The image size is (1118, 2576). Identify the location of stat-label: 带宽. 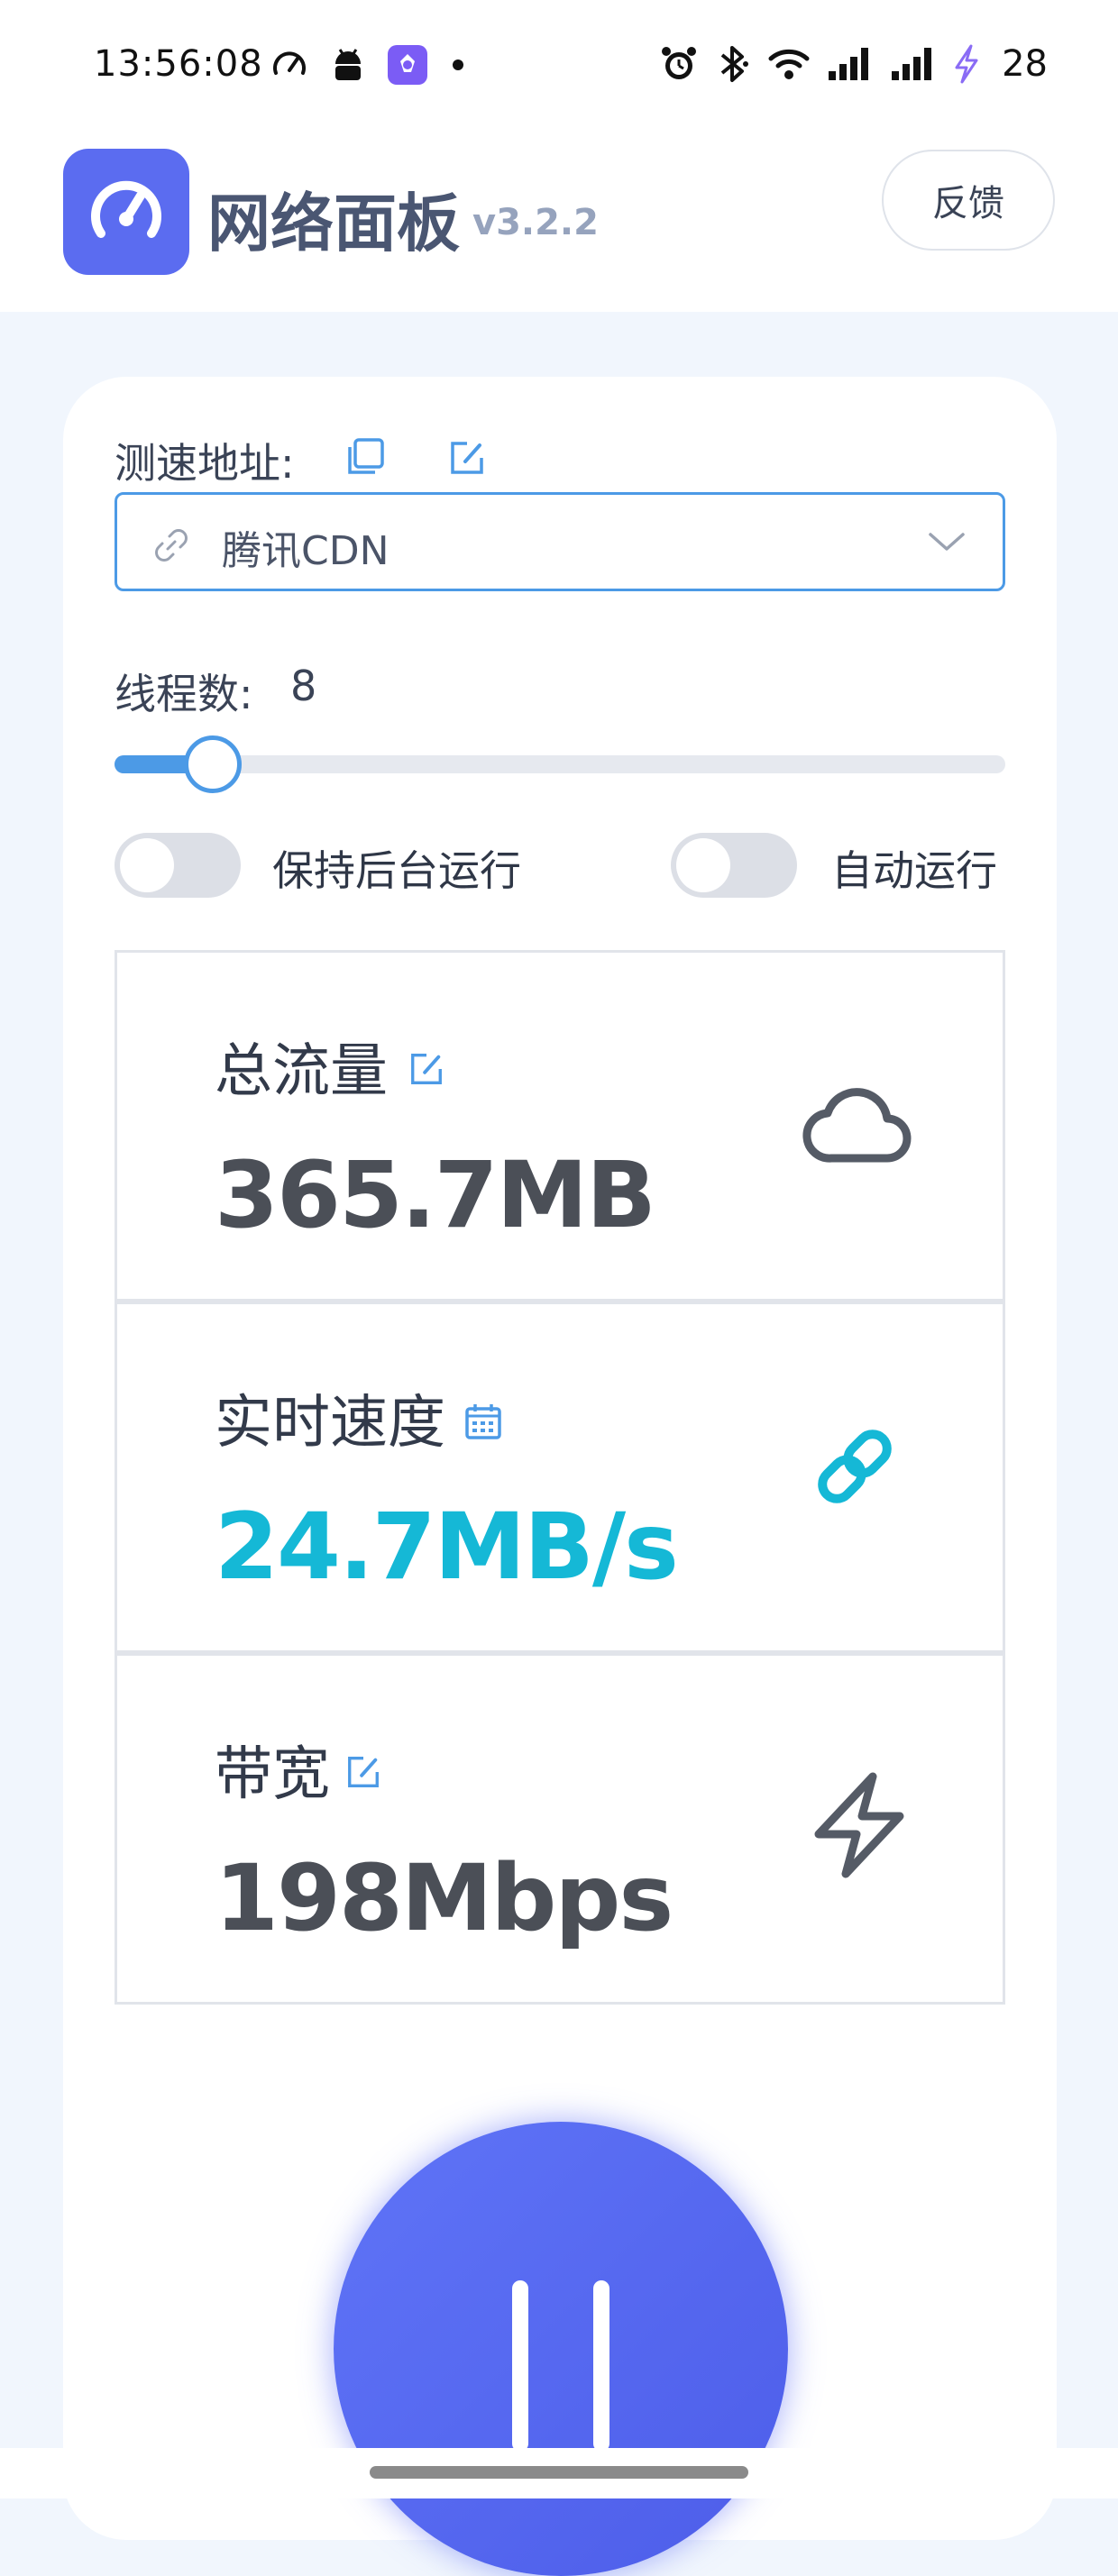
(272, 1774).